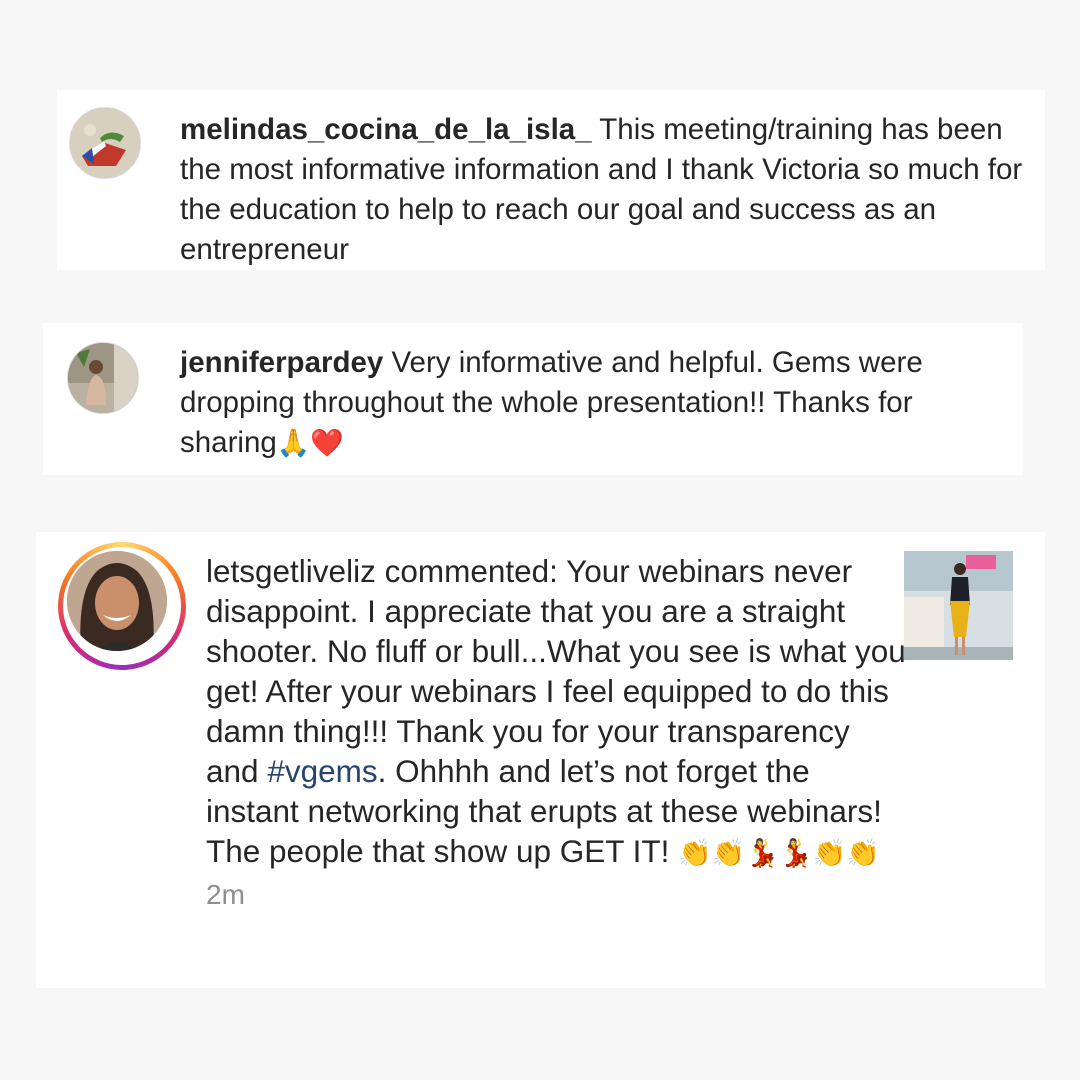  I want to click on comment-timestamp: 2m, so click(225, 894).